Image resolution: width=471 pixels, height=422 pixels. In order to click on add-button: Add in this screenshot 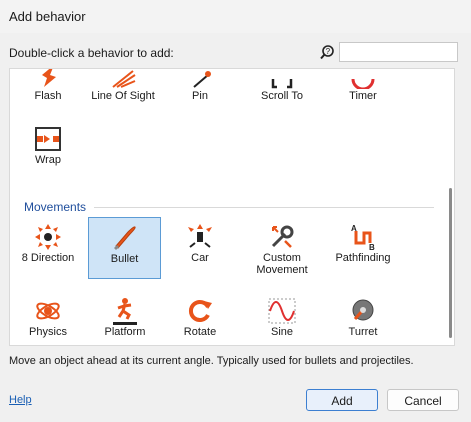, I will do `click(342, 400)`.